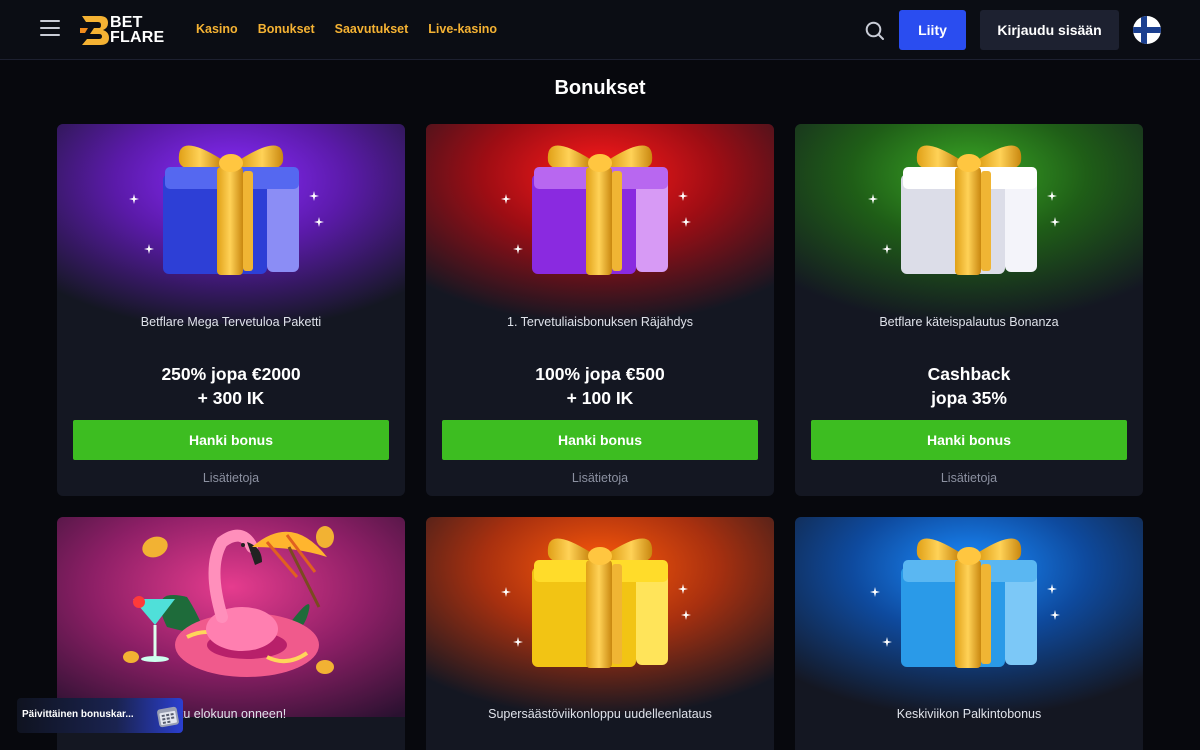 The width and height of the screenshot is (1200, 750). I want to click on bonus-title: Betflare Mega Tervetuloa Paketti, so click(231, 322).